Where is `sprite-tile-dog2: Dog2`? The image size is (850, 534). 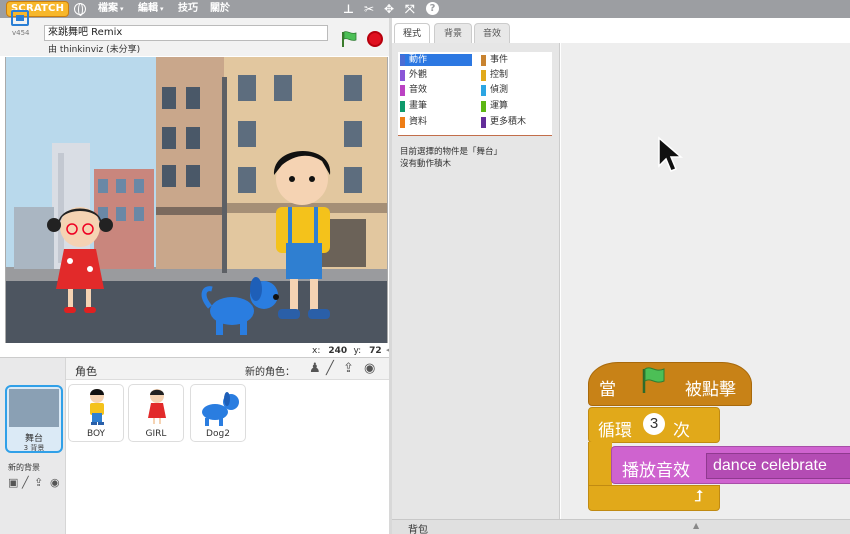 sprite-tile-dog2: Dog2 is located at coordinates (218, 413).